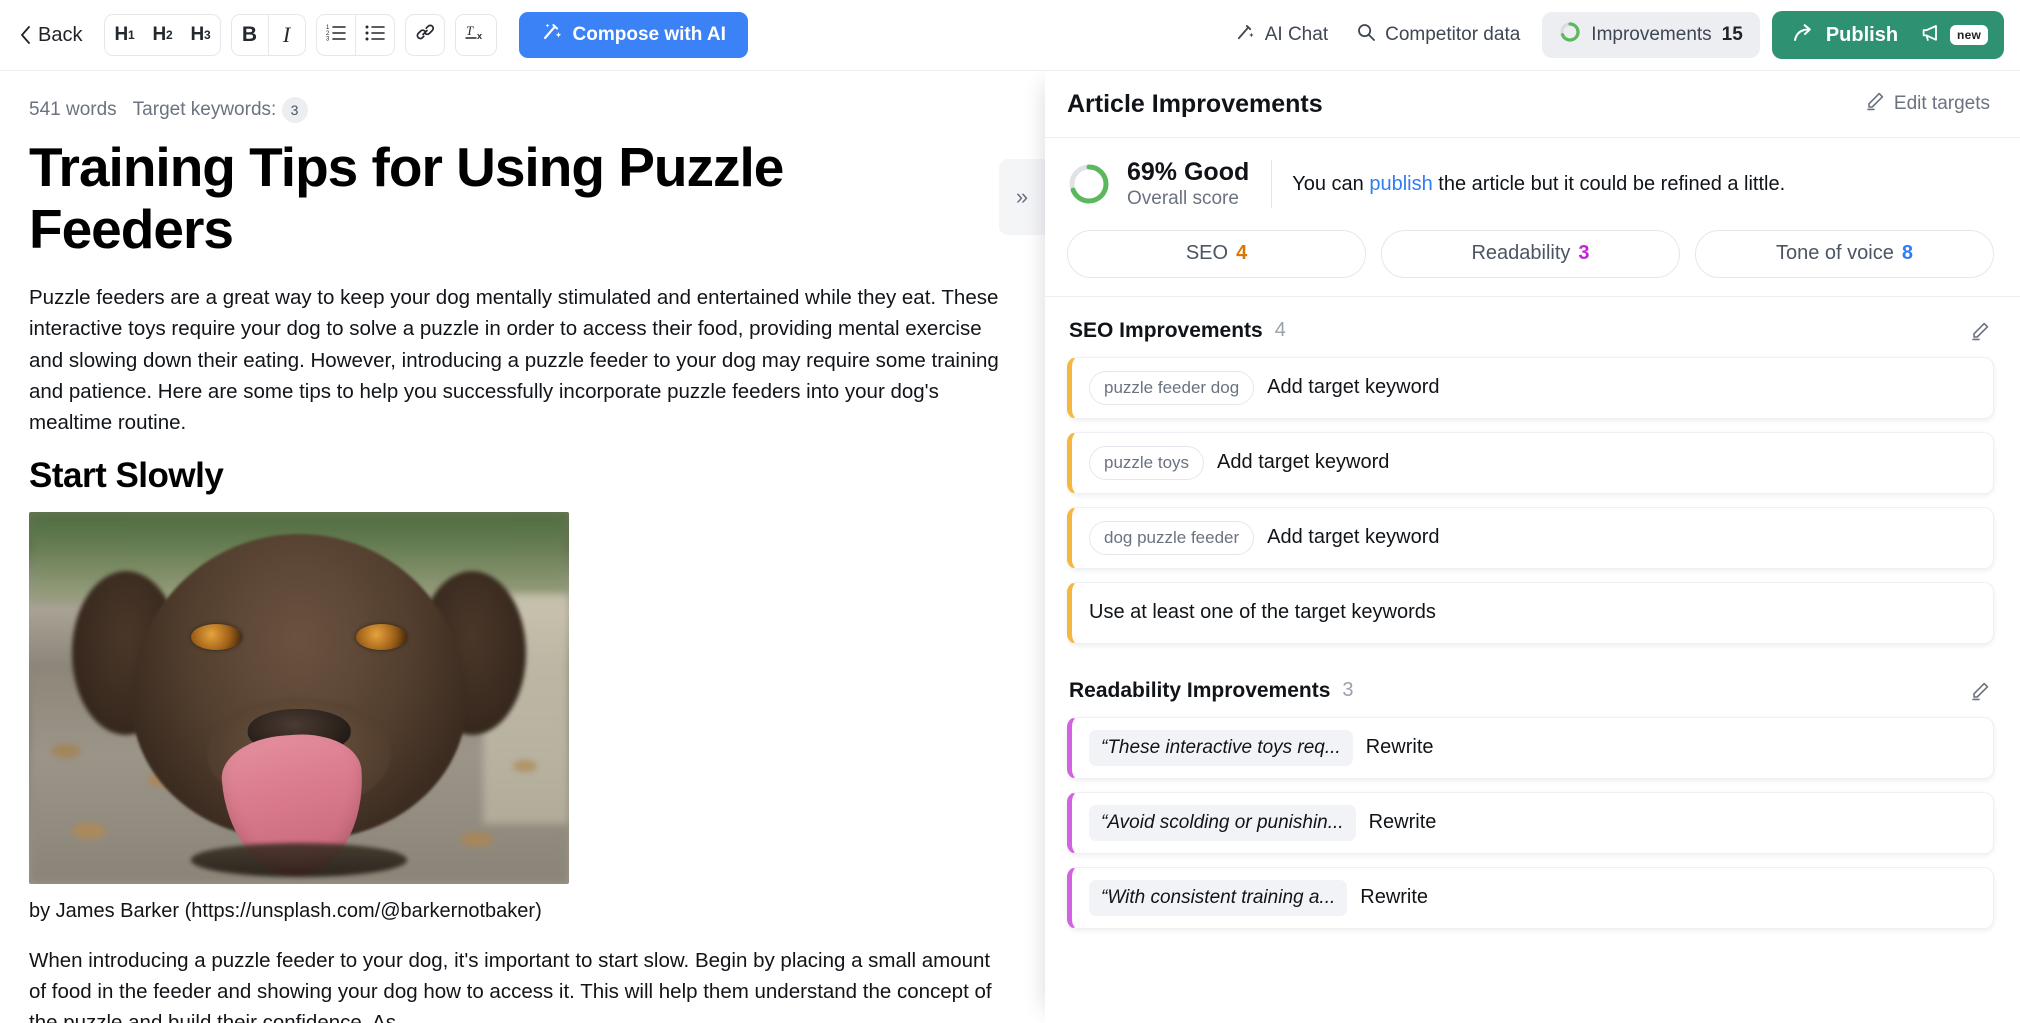  What do you see at coordinates (1280, 330) in the screenshot?
I see `section-count: 4` at bounding box center [1280, 330].